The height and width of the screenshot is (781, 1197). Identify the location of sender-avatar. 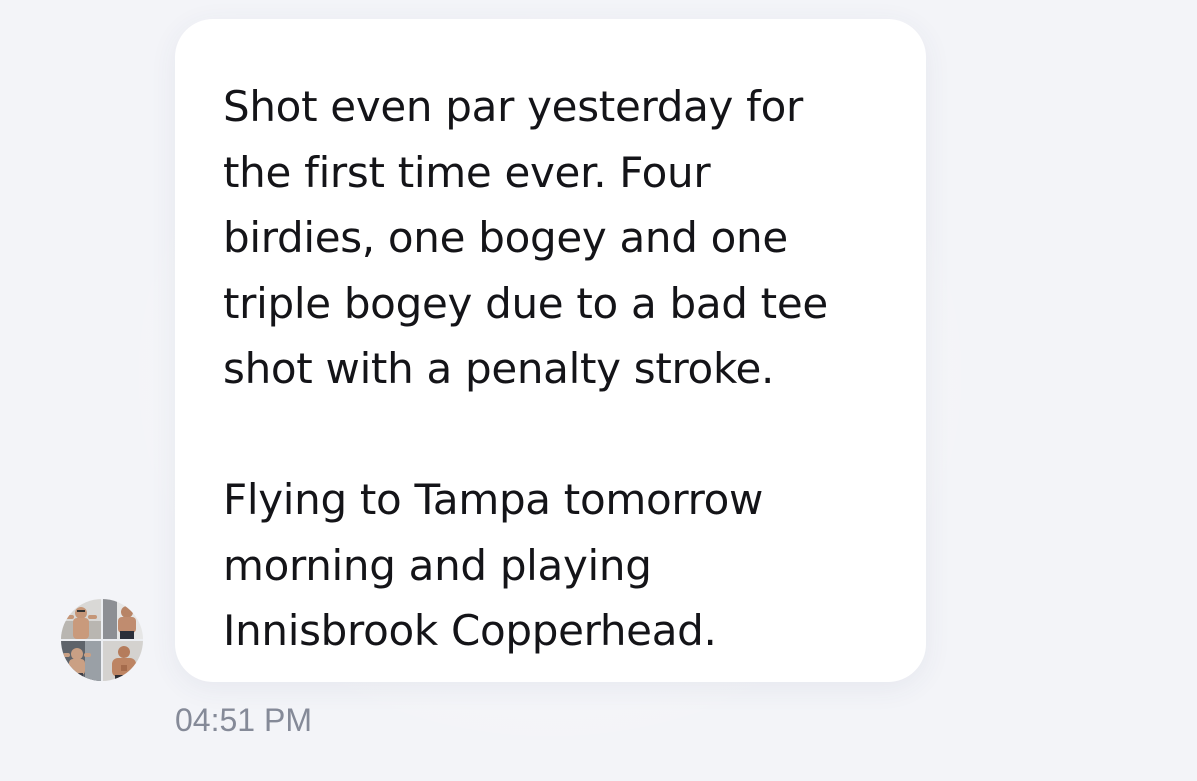
(102, 640).